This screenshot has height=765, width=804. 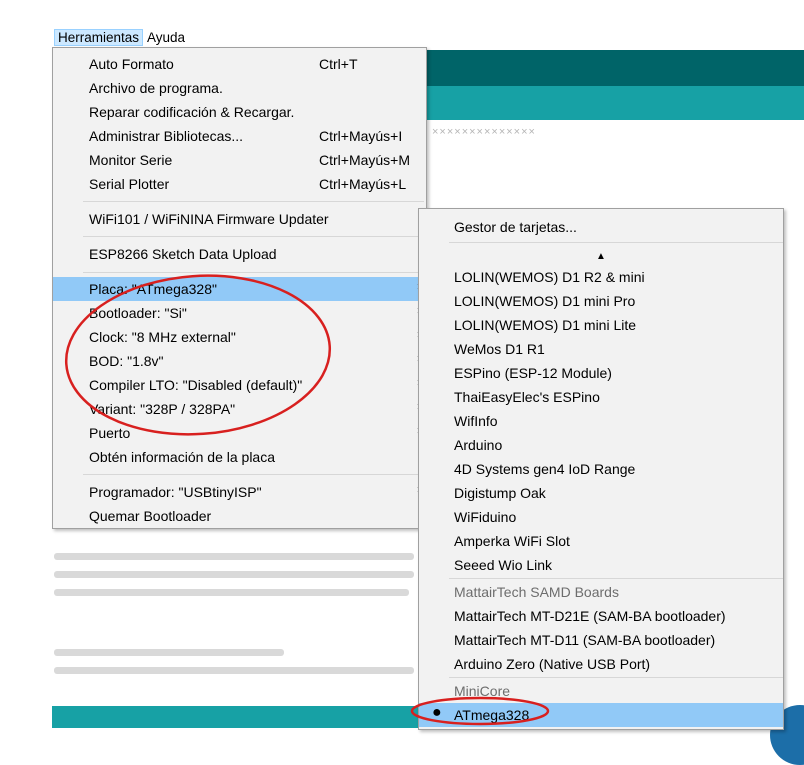 I want to click on submenu-item-board: WeMos D1 R1, so click(x=601, y=349).